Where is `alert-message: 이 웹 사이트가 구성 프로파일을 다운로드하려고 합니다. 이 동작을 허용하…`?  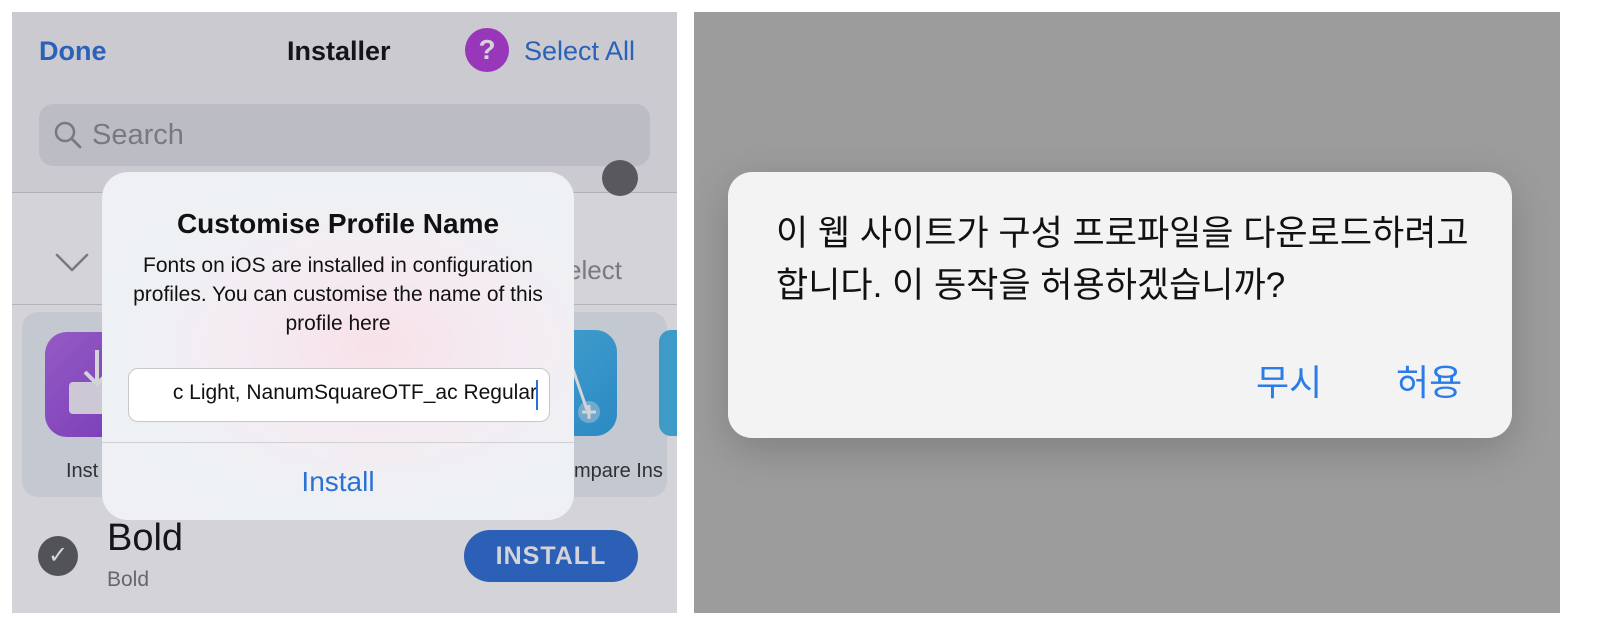 alert-message: 이 웹 사이트가 구성 프로파일을 다운로드하려고 합니다. 이 동작을 허용하… is located at coordinates (1122, 259).